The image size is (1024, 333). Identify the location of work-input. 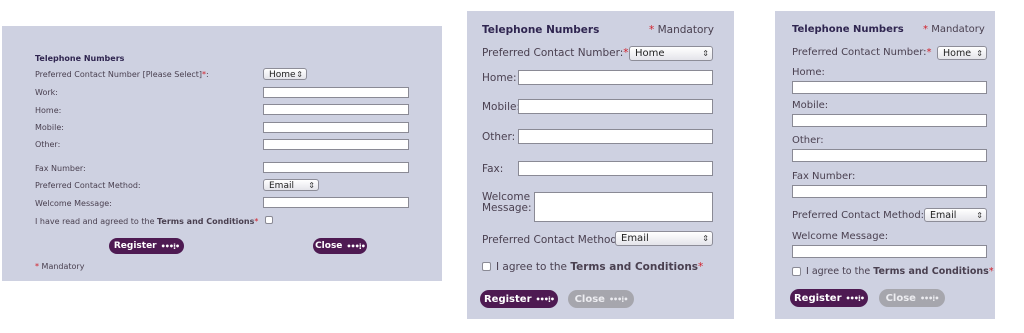
(336, 92).